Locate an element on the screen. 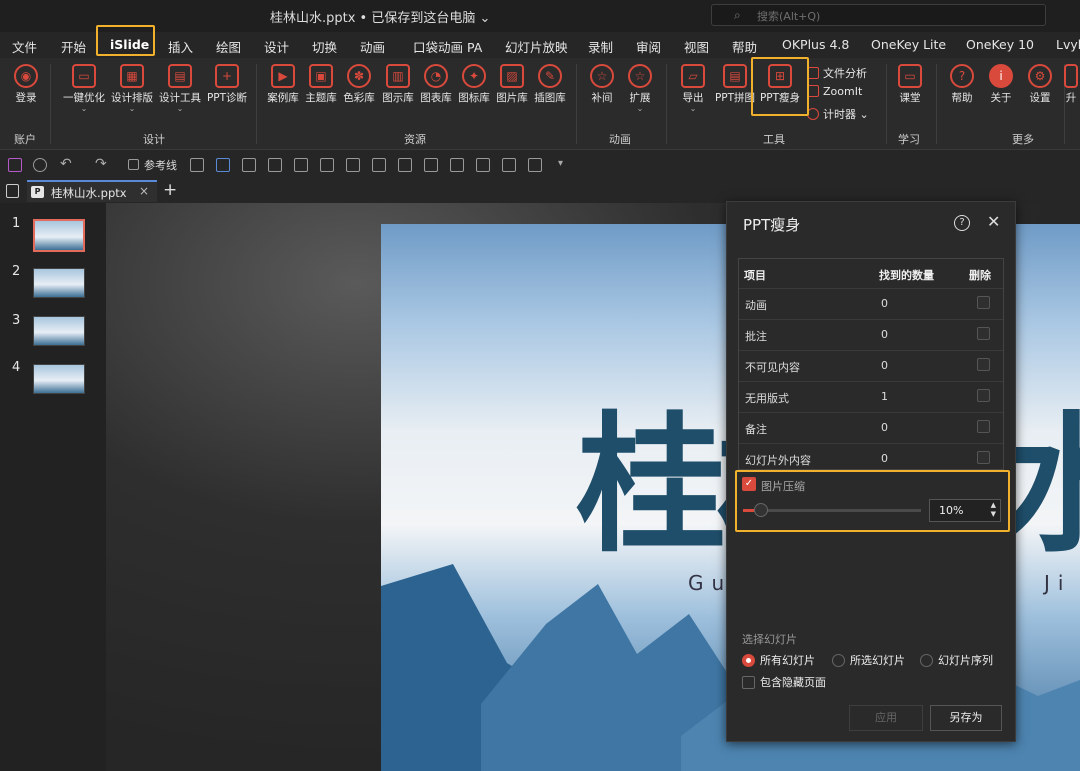 The width and height of the screenshot is (1080, 771). radio-all-slides: 所有幻灯片 is located at coordinates (778, 660).